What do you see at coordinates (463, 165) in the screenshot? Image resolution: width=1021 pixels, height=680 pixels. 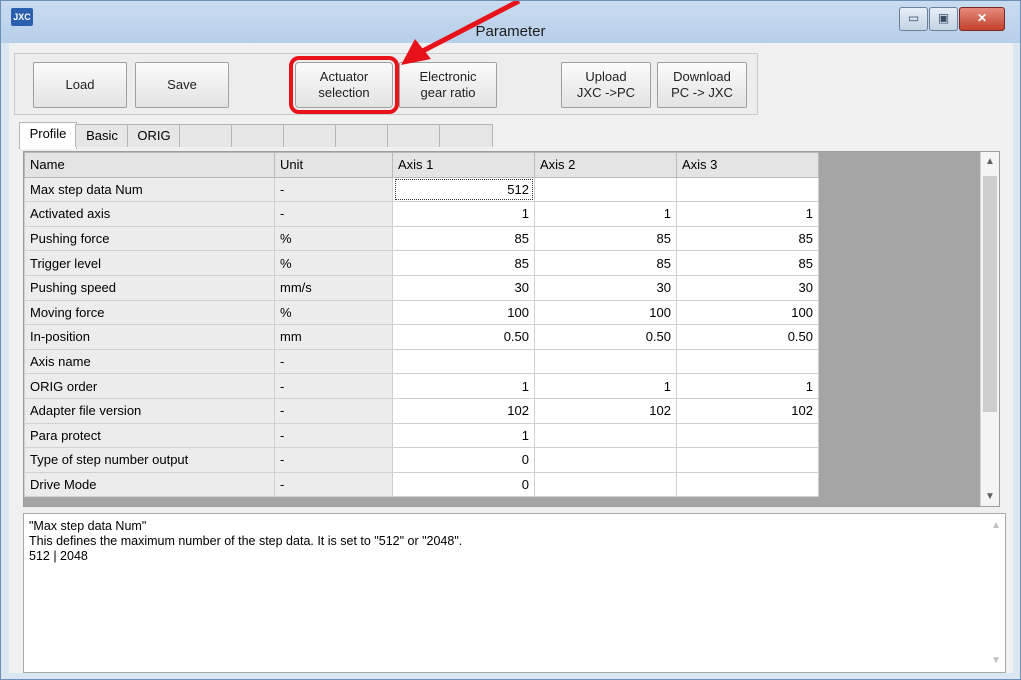 I see `column-header-axis-1: Axis 1` at bounding box center [463, 165].